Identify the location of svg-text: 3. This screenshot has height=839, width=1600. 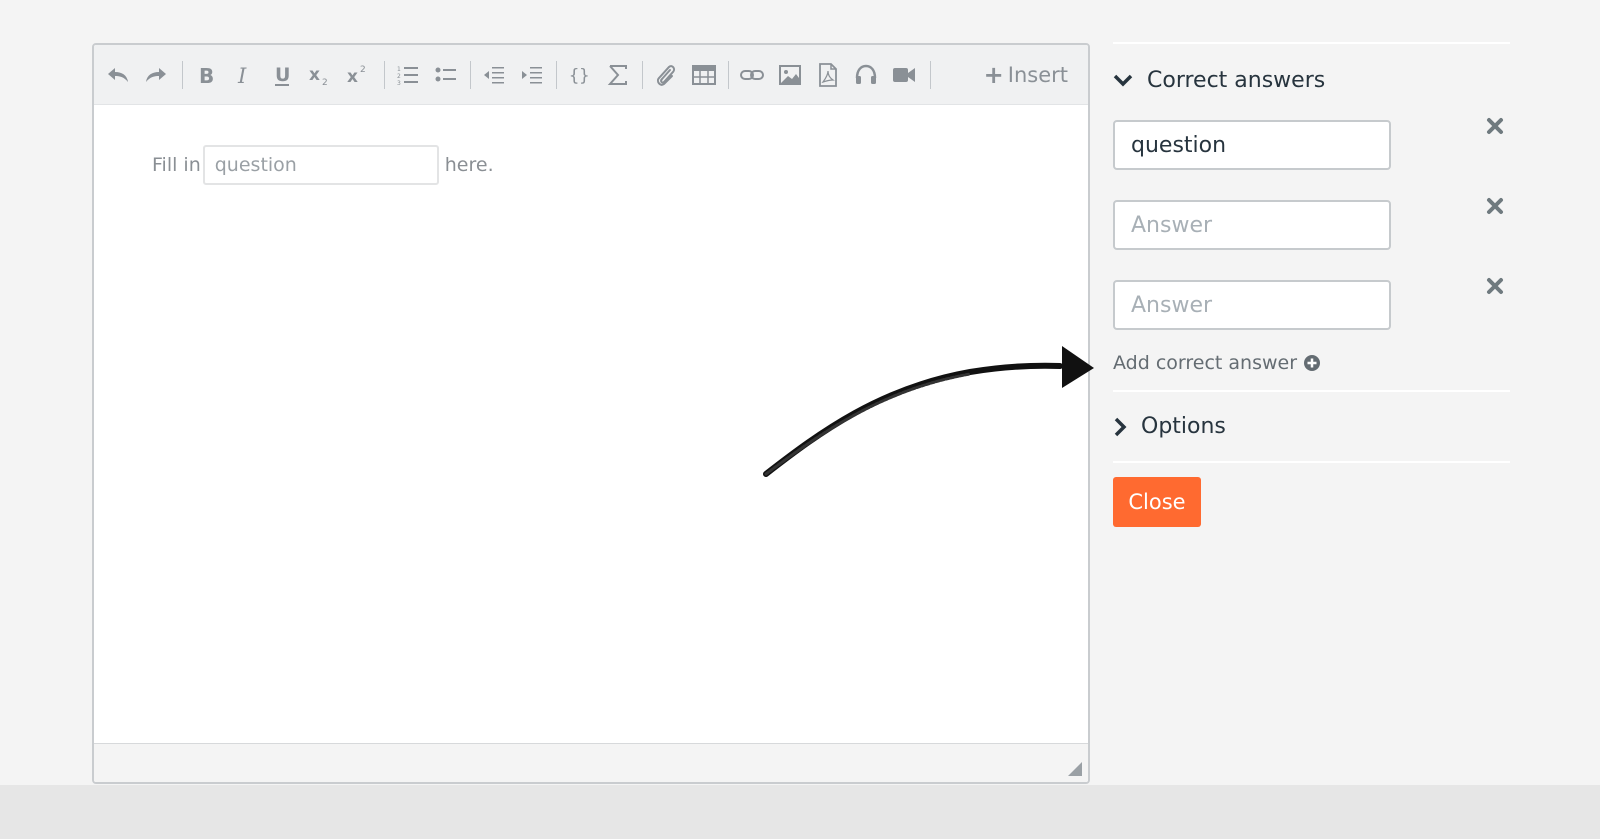
(399, 83).